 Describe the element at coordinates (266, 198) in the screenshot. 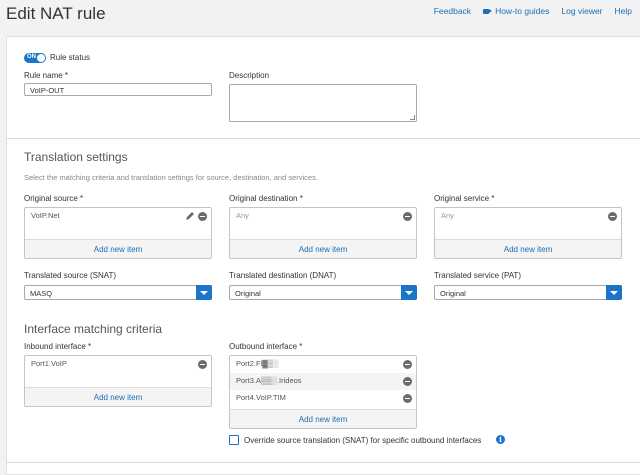

I see `original-destination-label: Original destination *` at that location.